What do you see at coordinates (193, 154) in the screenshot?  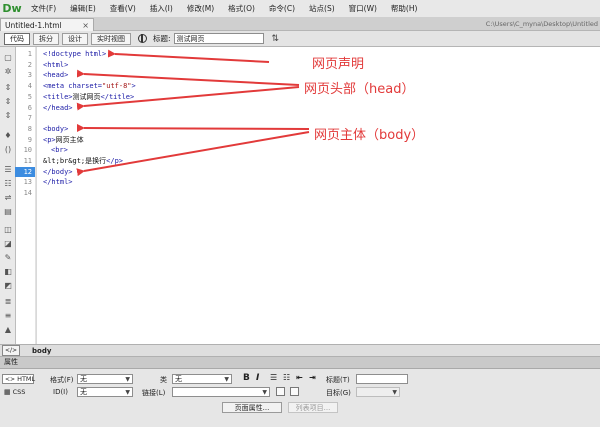 I see `arrow-body-close` at bounding box center [193, 154].